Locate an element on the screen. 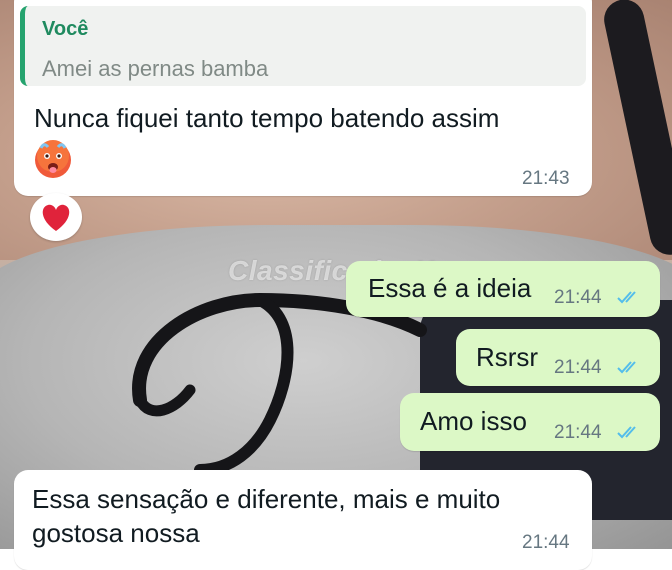 Image resolution: width=672 pixels, height=570 pixels. heart-icon is located at coordinates (56, 217).